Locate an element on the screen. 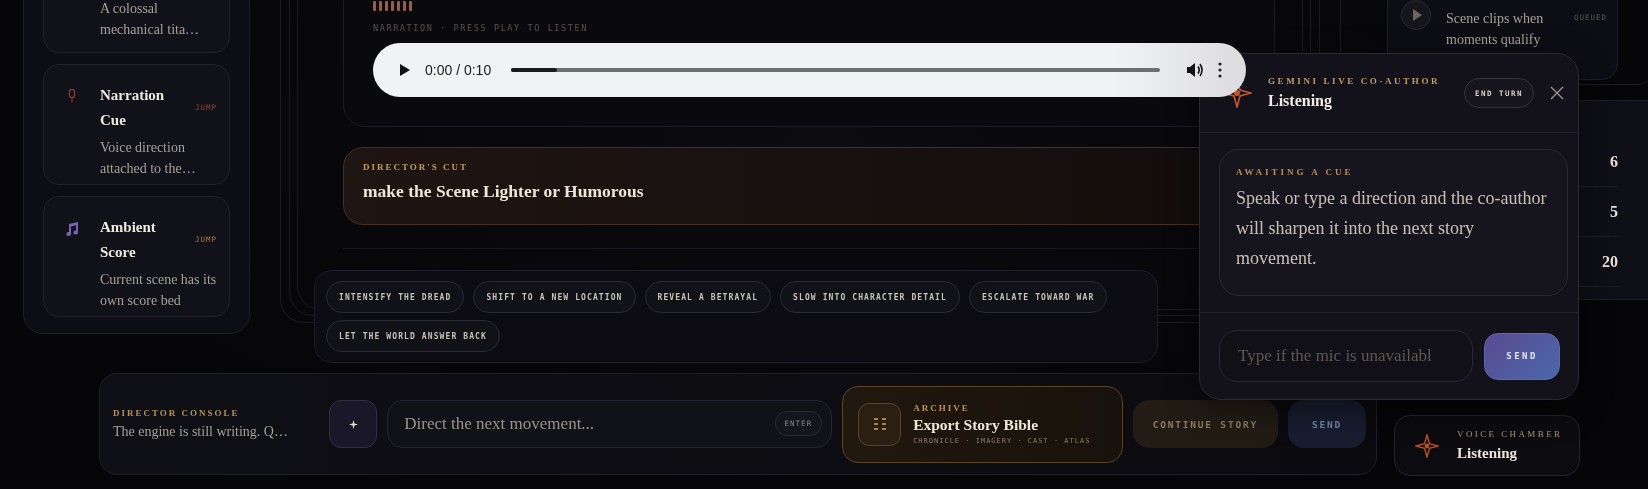 Image resolution: width=1648 pixels, height=489 pixels. more-icon is located at coordinates (1220, 70).